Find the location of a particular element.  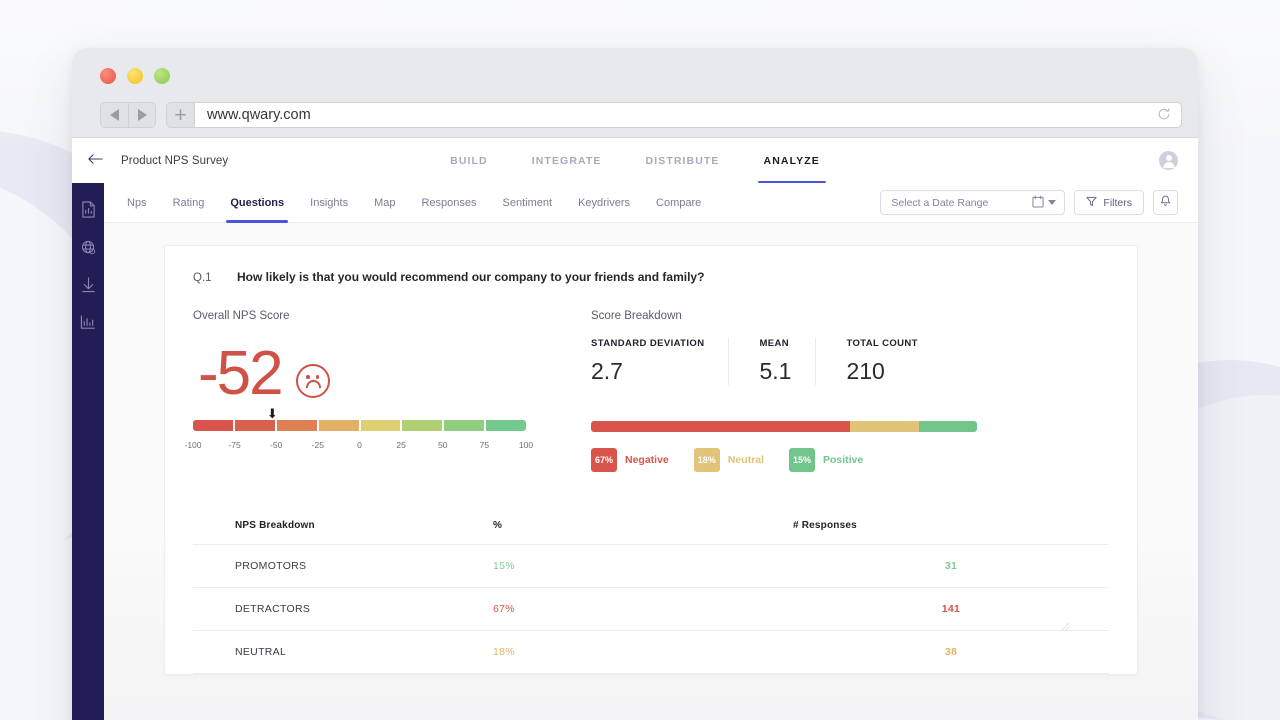

forward-triangle-icon is located at coordinates (142, 115).